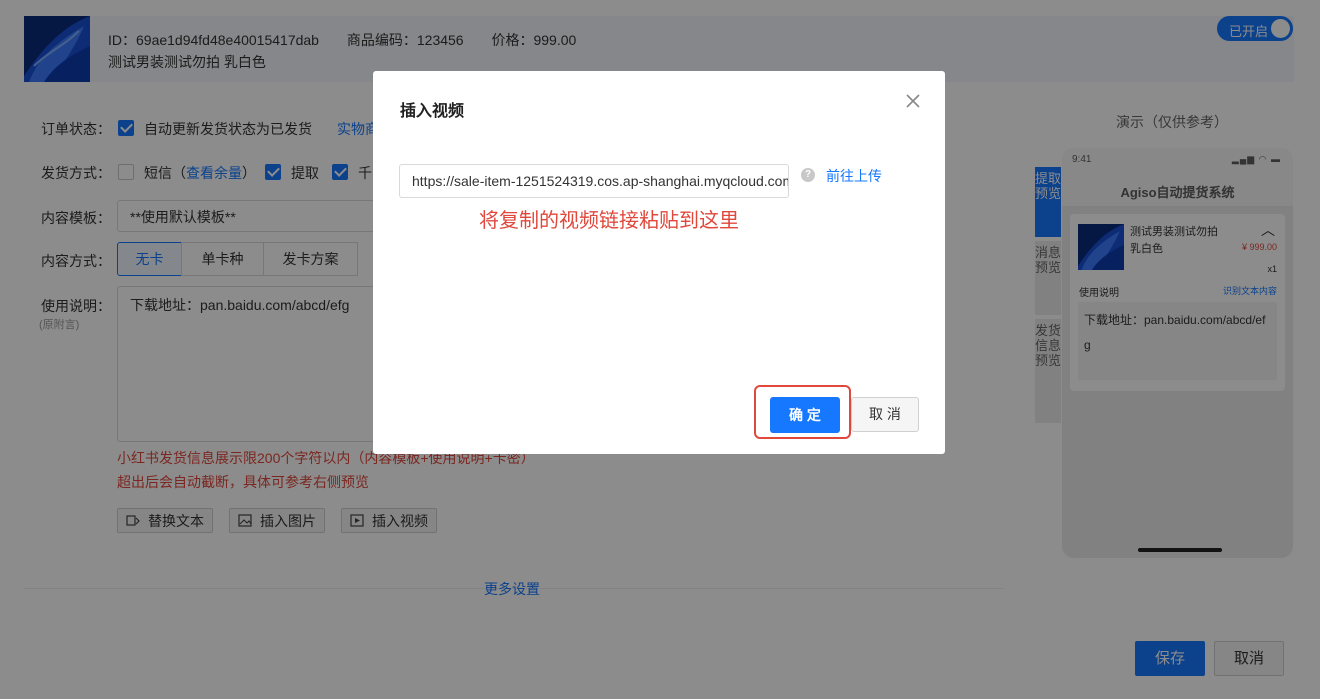  What do you see at coordinates (854, 176) in the screenshot?
I see `go-upload-link: 前往上传` at bounding box center [854, 176].